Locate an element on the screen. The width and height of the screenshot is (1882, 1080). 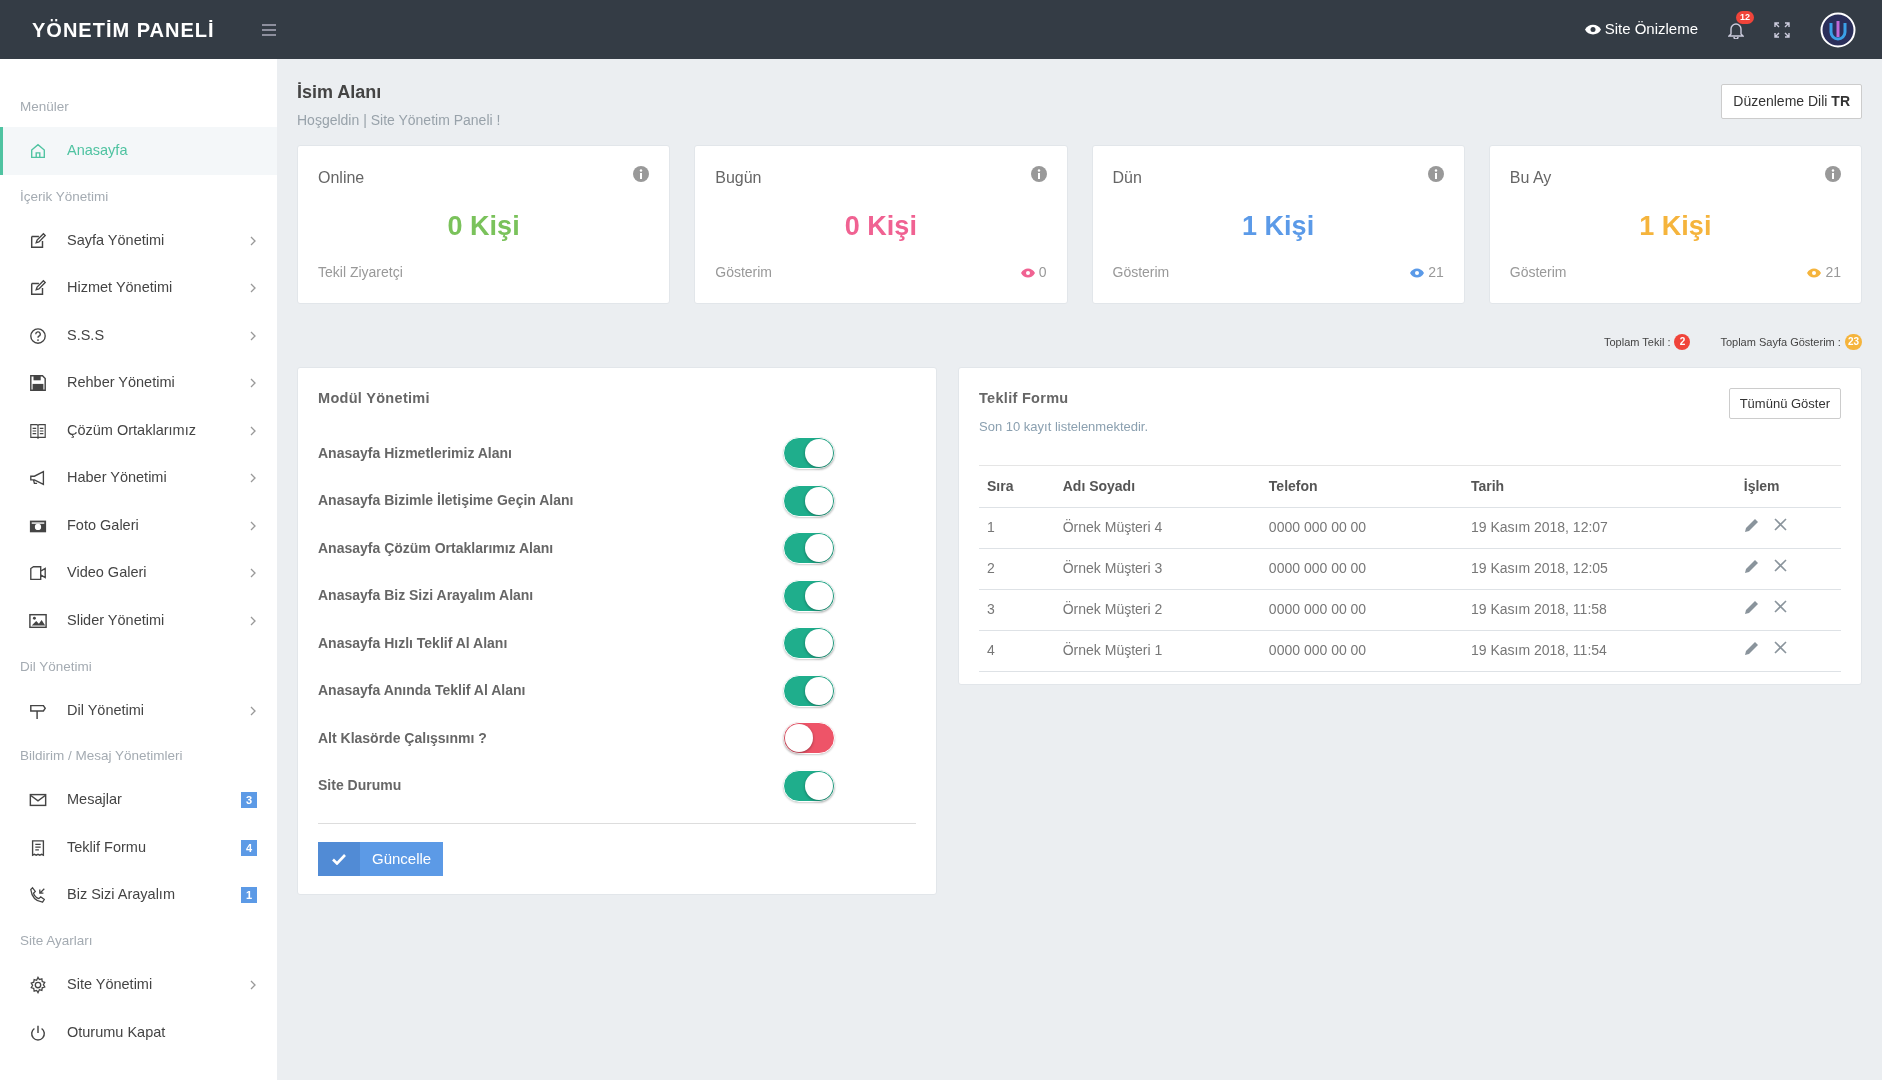
home-icon is located at coordinates (38, 151).